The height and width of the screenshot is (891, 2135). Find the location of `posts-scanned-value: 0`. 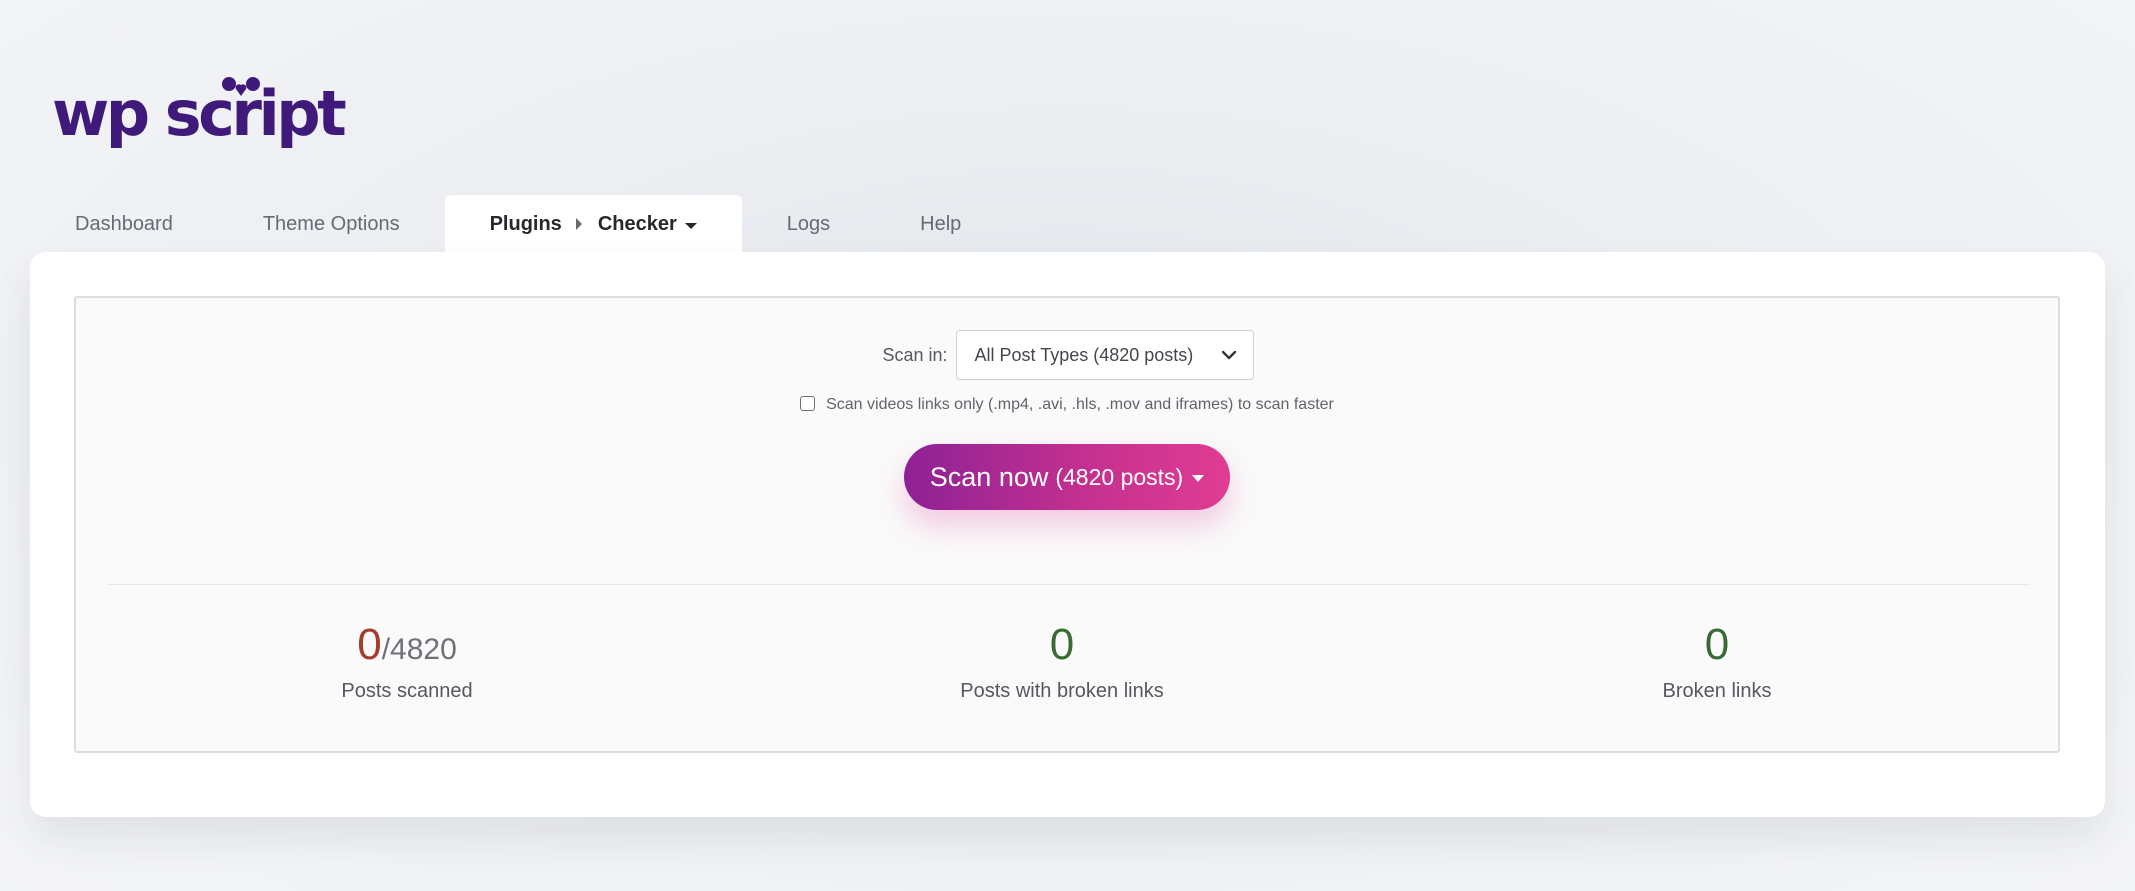

posts-scanned-value: 0 is located at coordinates (369, 644).